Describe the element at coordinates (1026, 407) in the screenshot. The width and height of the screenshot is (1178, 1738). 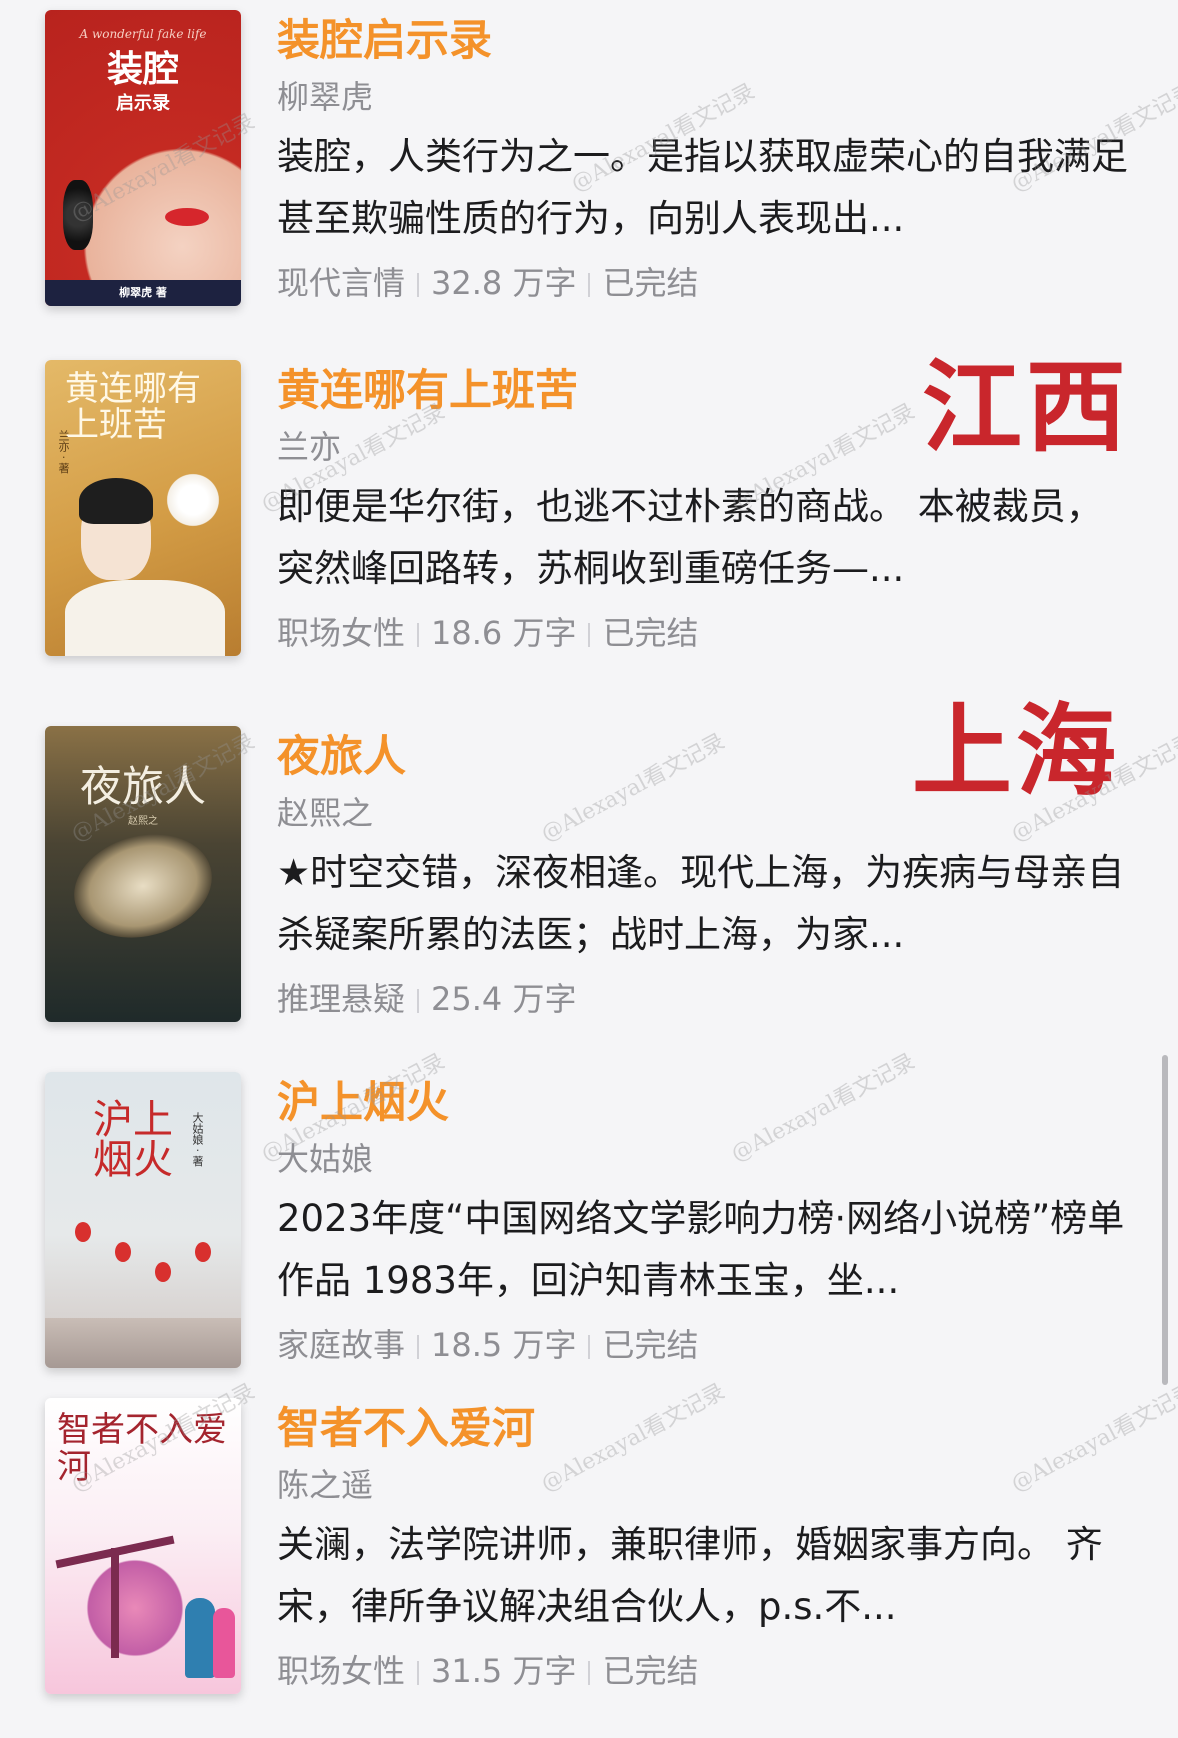
I see `region-stamp-jiangxi: 江西` at that location.